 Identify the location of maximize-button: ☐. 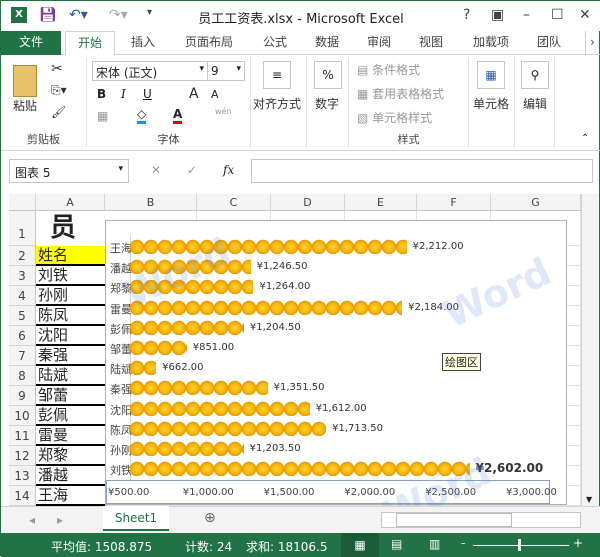
(557, 15).